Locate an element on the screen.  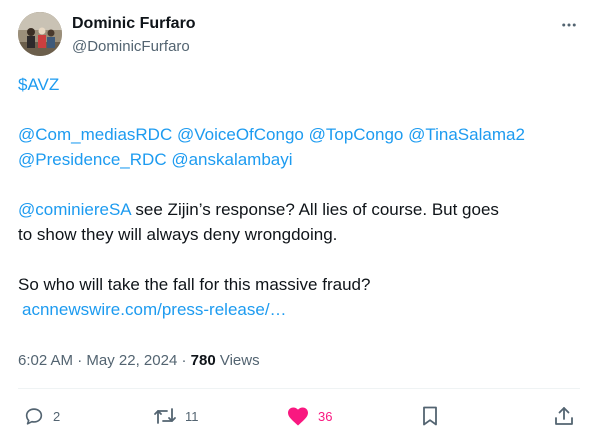
heart-icon is located at coordinates (298, 416).